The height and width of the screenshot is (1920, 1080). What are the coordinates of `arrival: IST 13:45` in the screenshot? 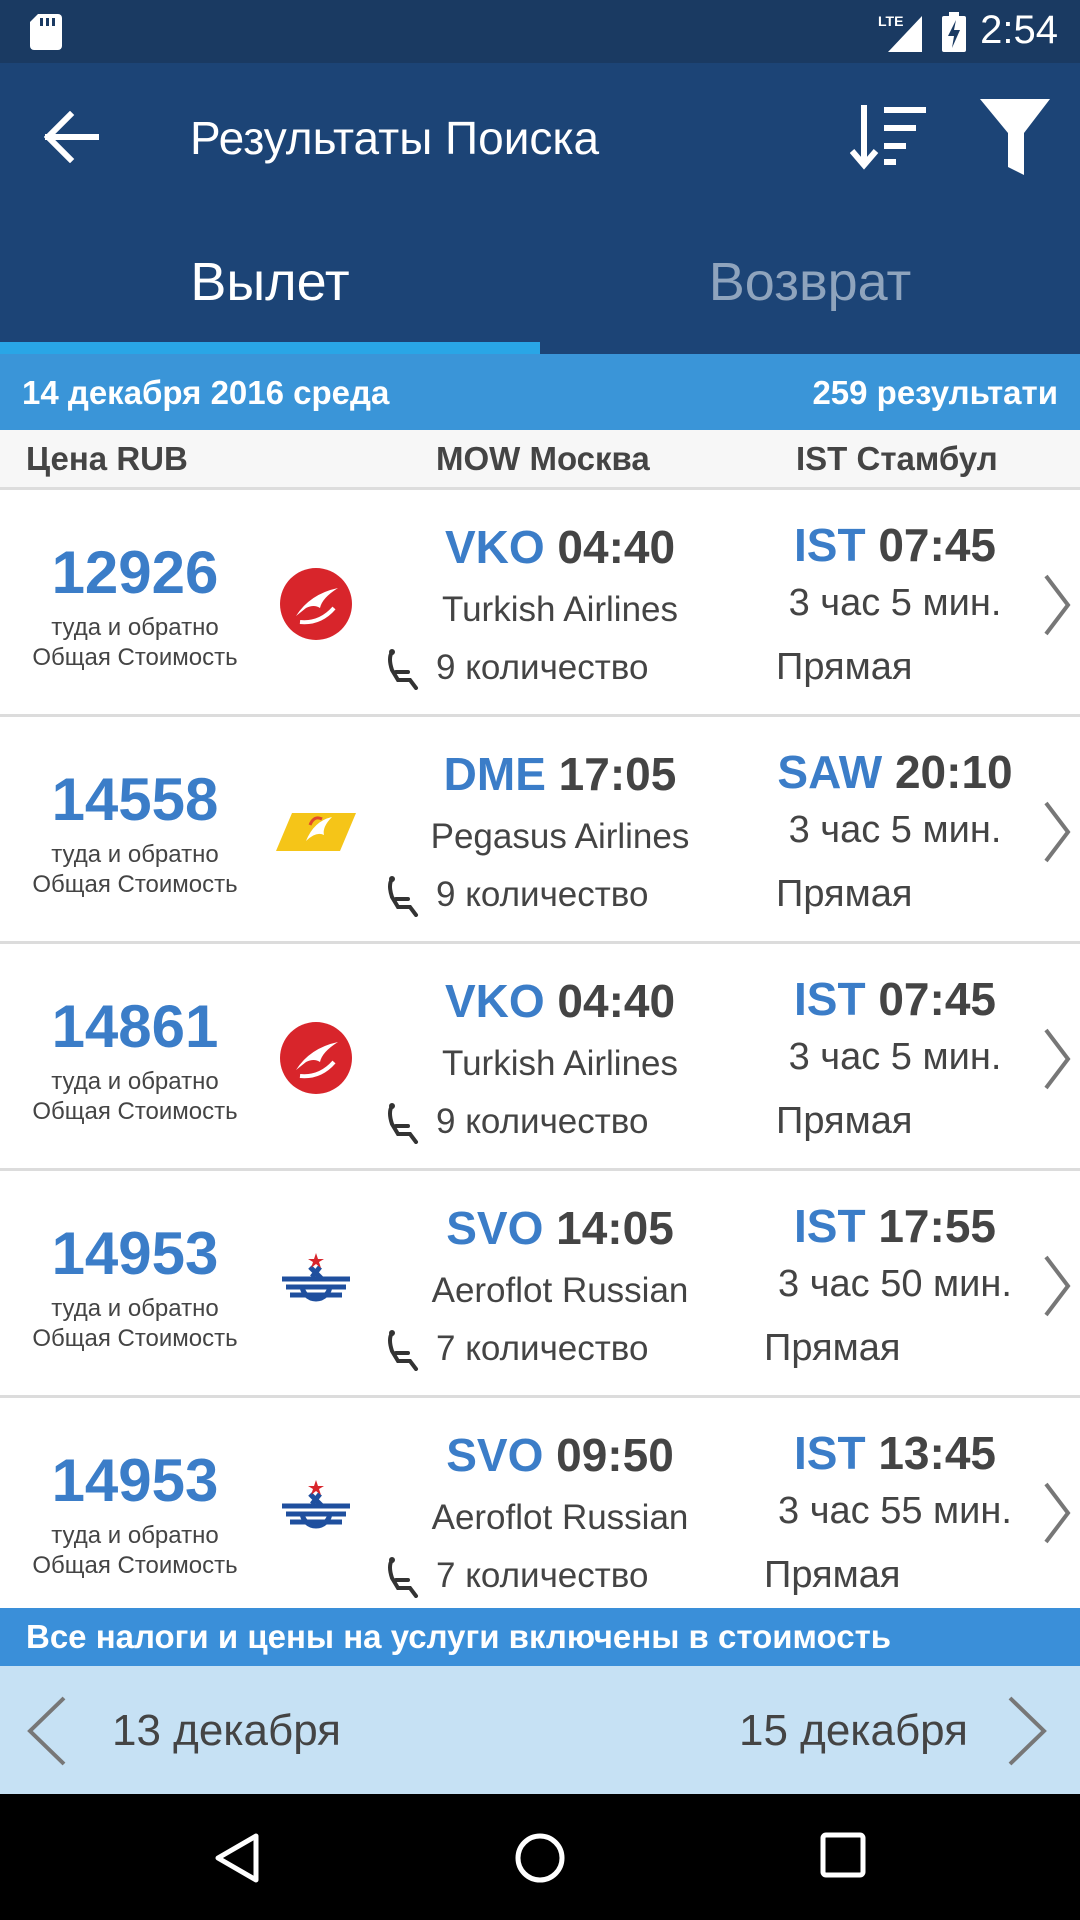 It's located at (895, 1453).